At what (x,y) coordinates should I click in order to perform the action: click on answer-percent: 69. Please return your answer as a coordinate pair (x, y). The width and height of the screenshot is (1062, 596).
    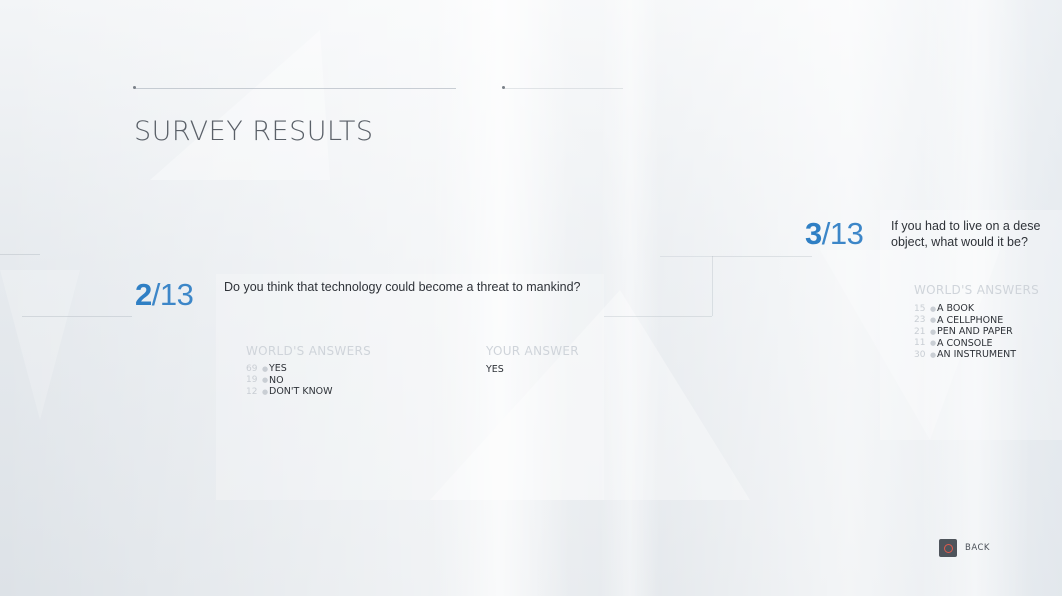
    Looking at the image, I should click on (252, 368).